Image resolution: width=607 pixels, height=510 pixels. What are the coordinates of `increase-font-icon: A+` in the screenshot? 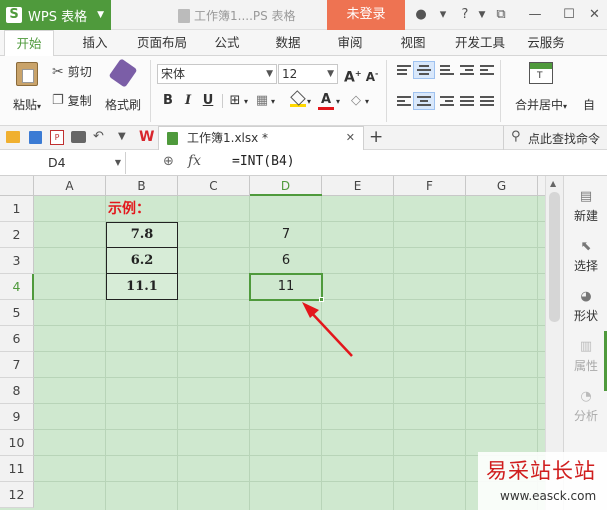 It's located at (353, 76).